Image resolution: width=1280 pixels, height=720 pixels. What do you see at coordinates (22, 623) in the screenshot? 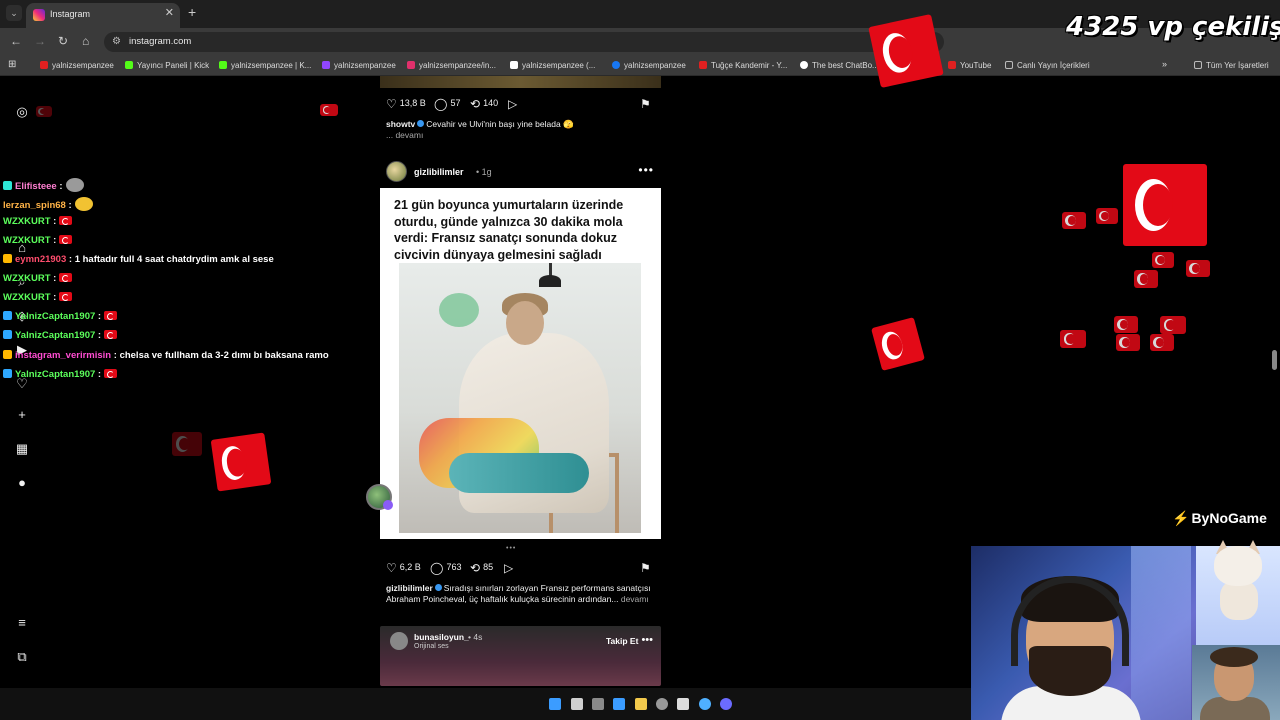
I see `menu-icon: ≡` at bounding box center [22, 623].